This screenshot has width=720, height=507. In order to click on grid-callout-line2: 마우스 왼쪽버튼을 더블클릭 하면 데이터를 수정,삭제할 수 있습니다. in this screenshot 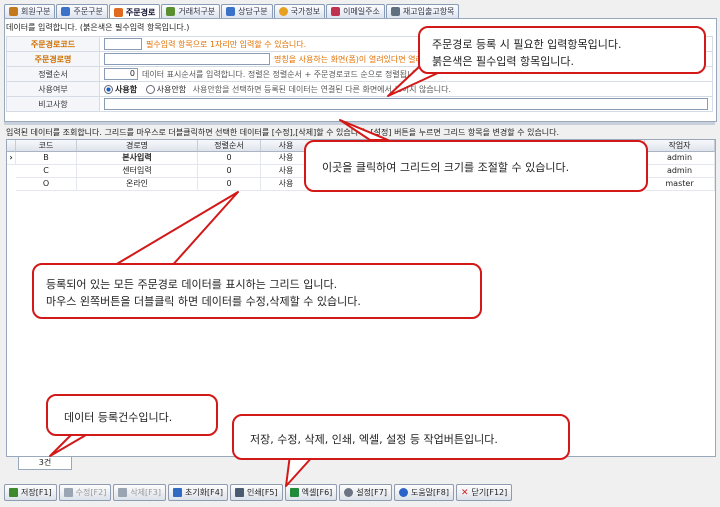, I will do `click(203, 301)`.